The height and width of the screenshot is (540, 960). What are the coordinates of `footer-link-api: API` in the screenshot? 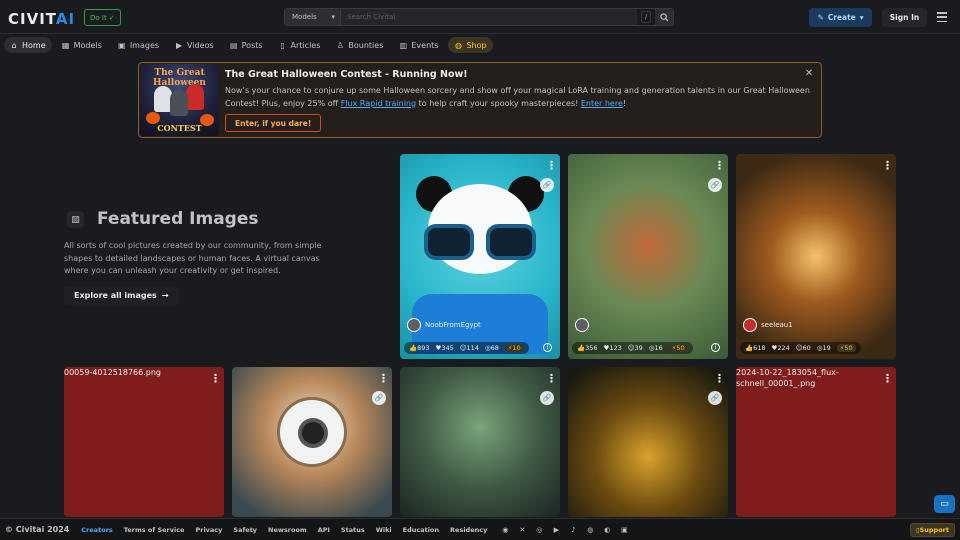 It's located at (324, 530).